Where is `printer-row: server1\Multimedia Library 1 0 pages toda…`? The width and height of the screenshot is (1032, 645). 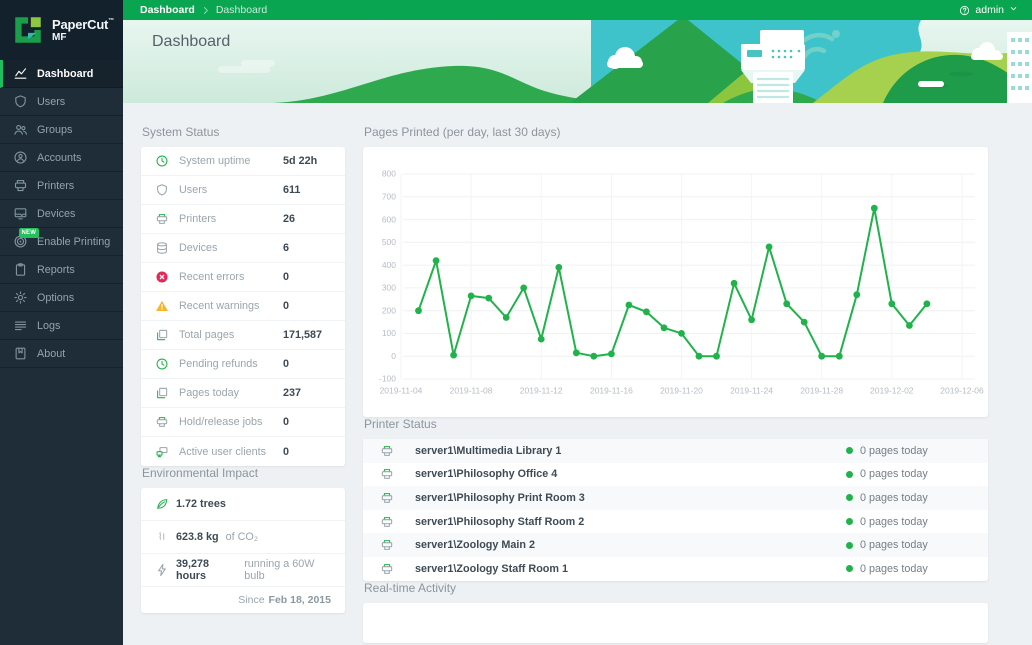
printer-row: server1\Multimedia Library 1 0 pages toda… is located at coordinates (675, 451).